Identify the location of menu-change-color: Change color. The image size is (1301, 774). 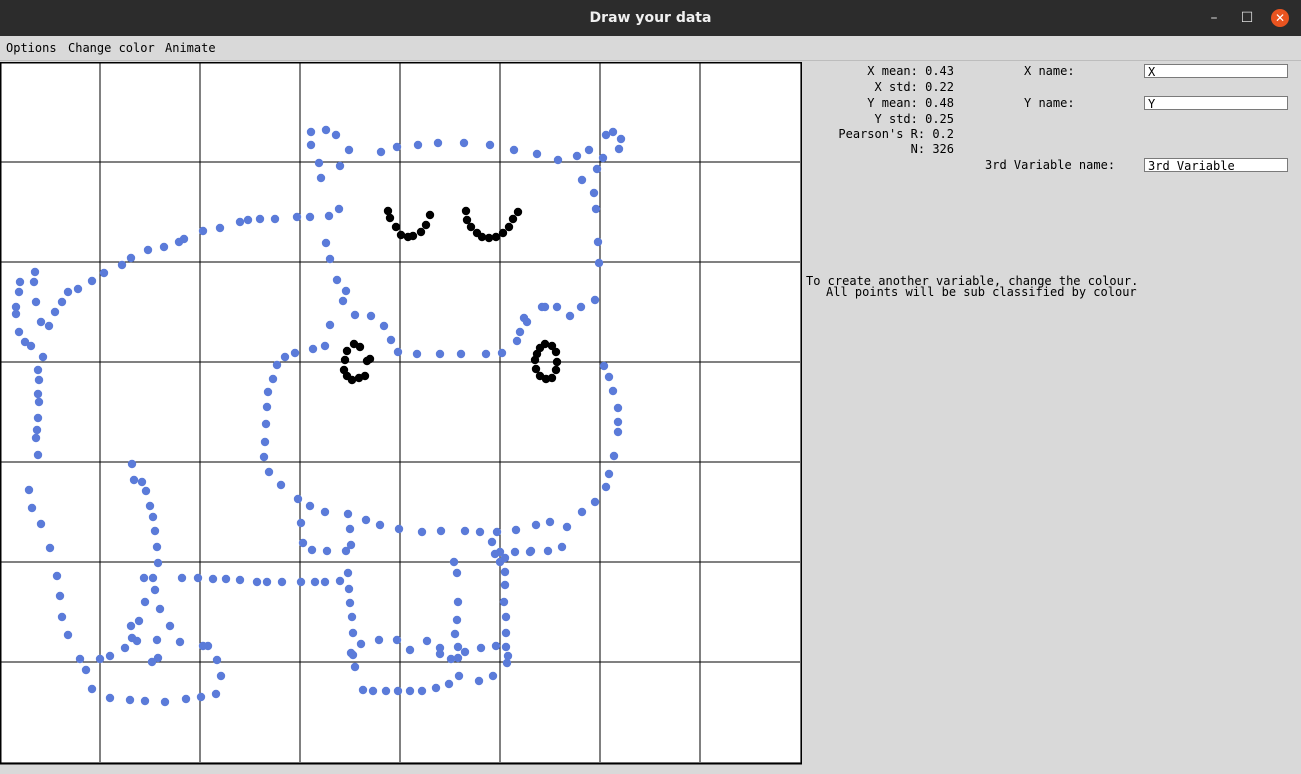
(111, 48).